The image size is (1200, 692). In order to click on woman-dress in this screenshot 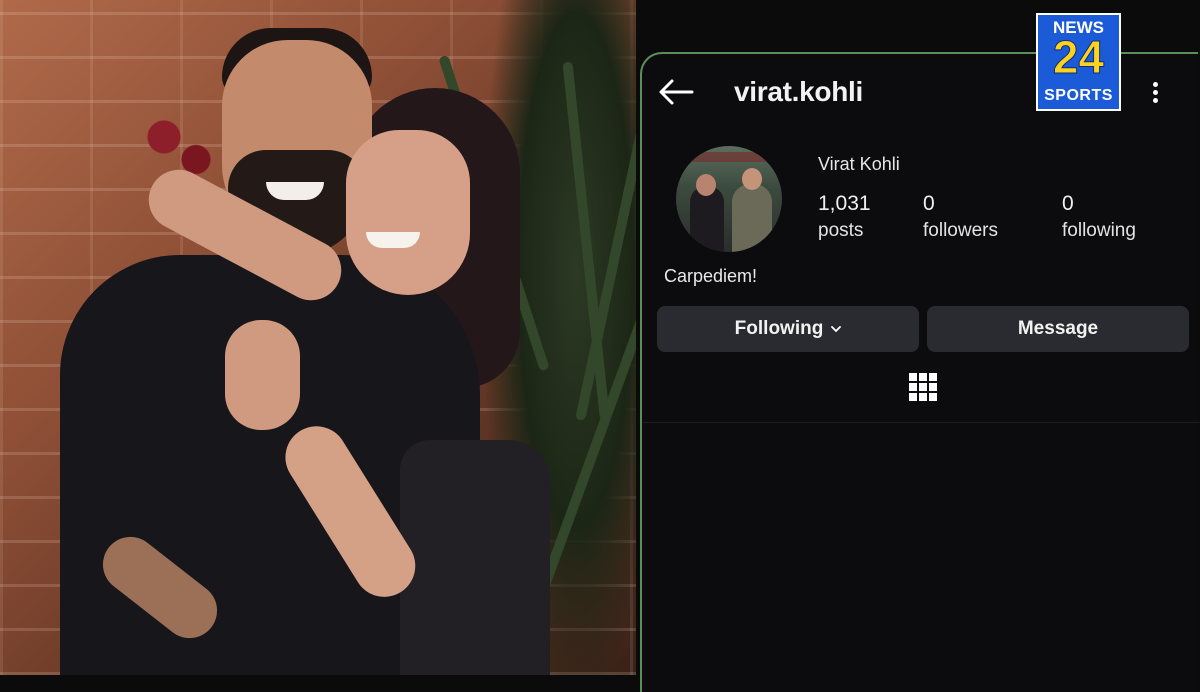, I will do `click(475, 557)`.